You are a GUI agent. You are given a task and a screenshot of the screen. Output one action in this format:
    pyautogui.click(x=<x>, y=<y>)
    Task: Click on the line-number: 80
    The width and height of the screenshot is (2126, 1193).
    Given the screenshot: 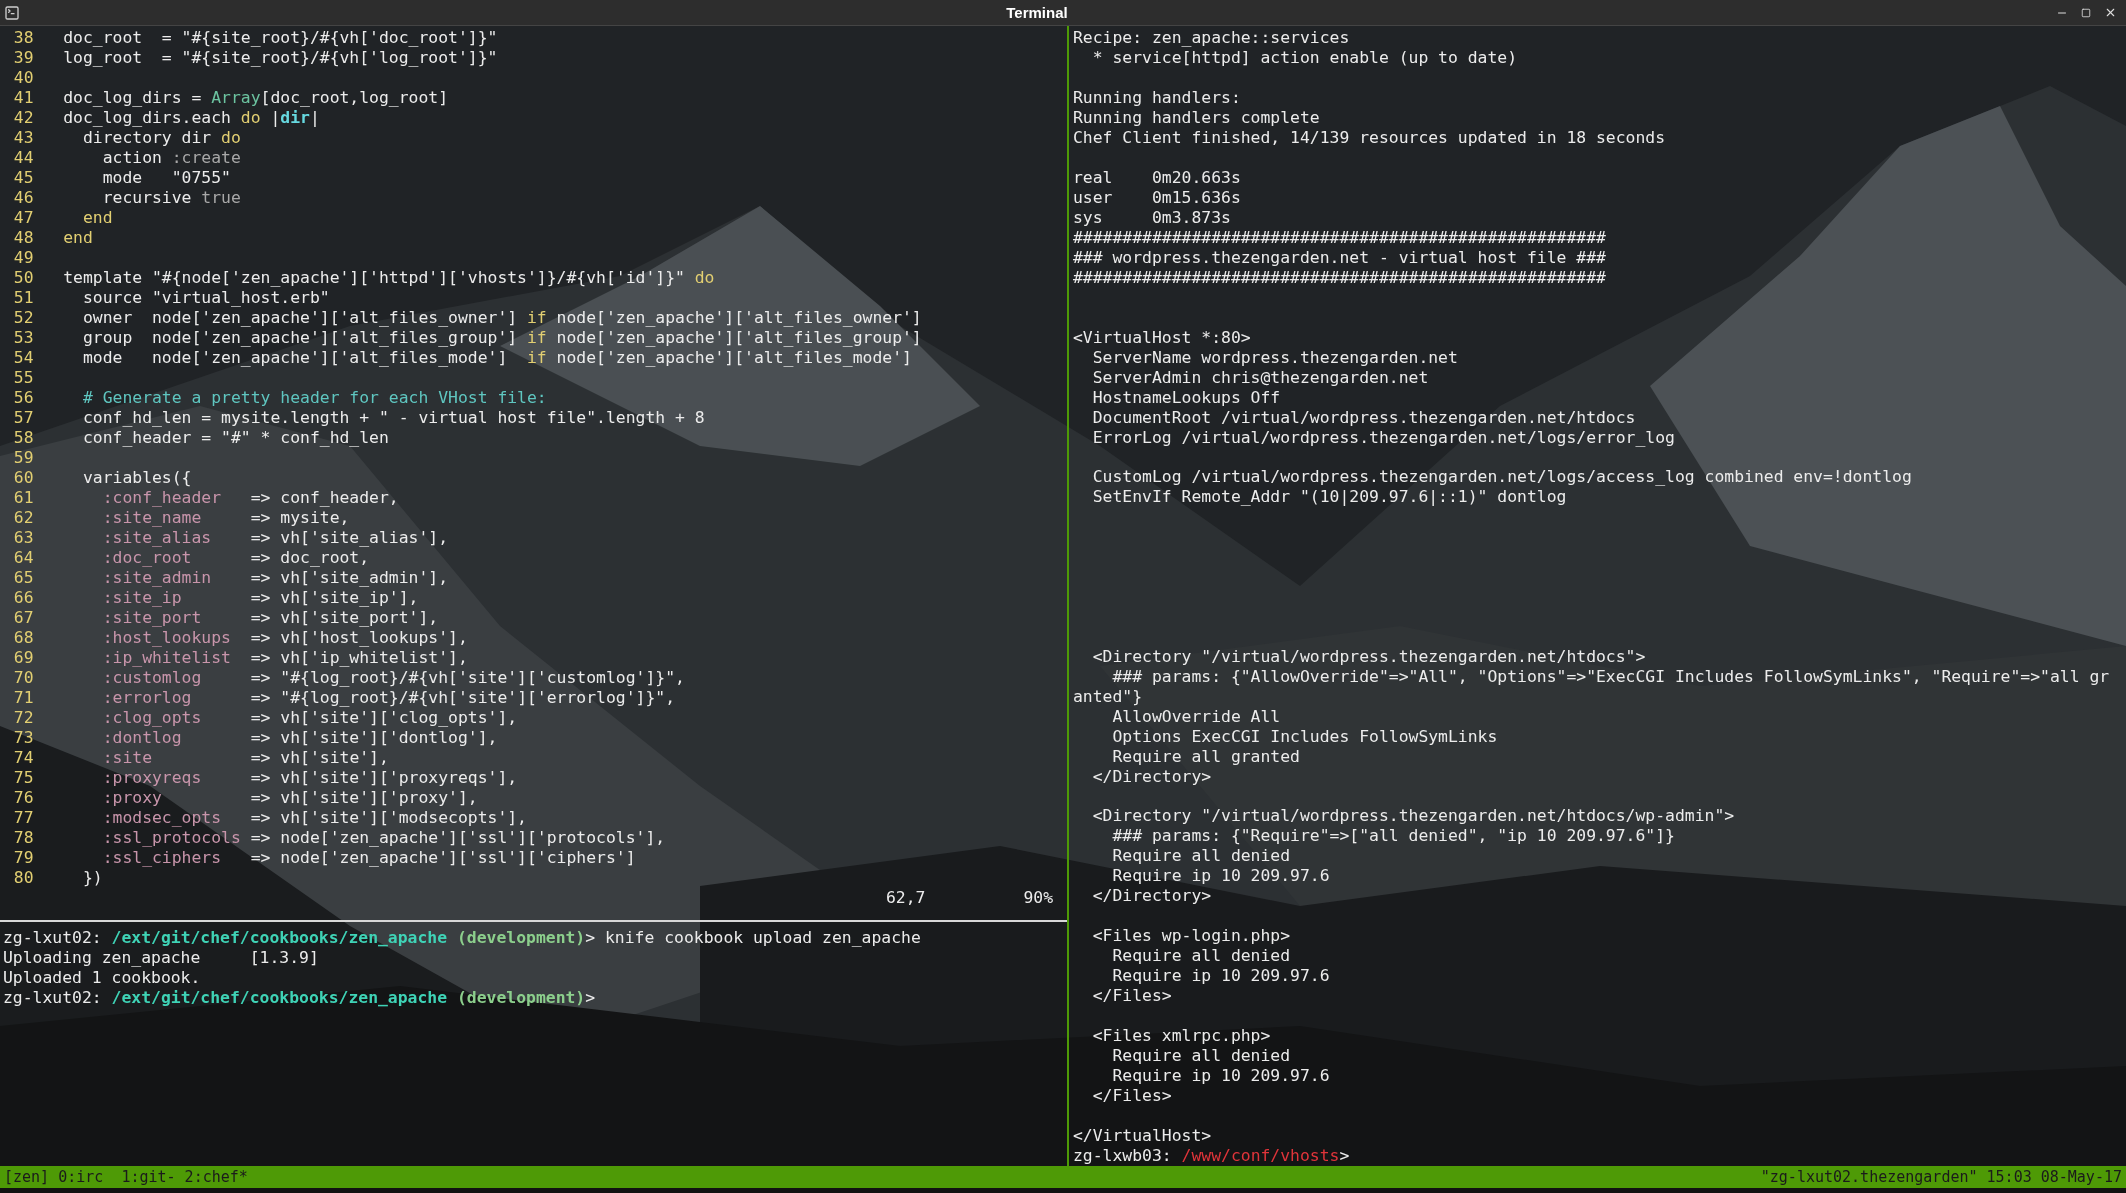 What is the action you would take?
    pyautogui.click(x=23, y=878)
    